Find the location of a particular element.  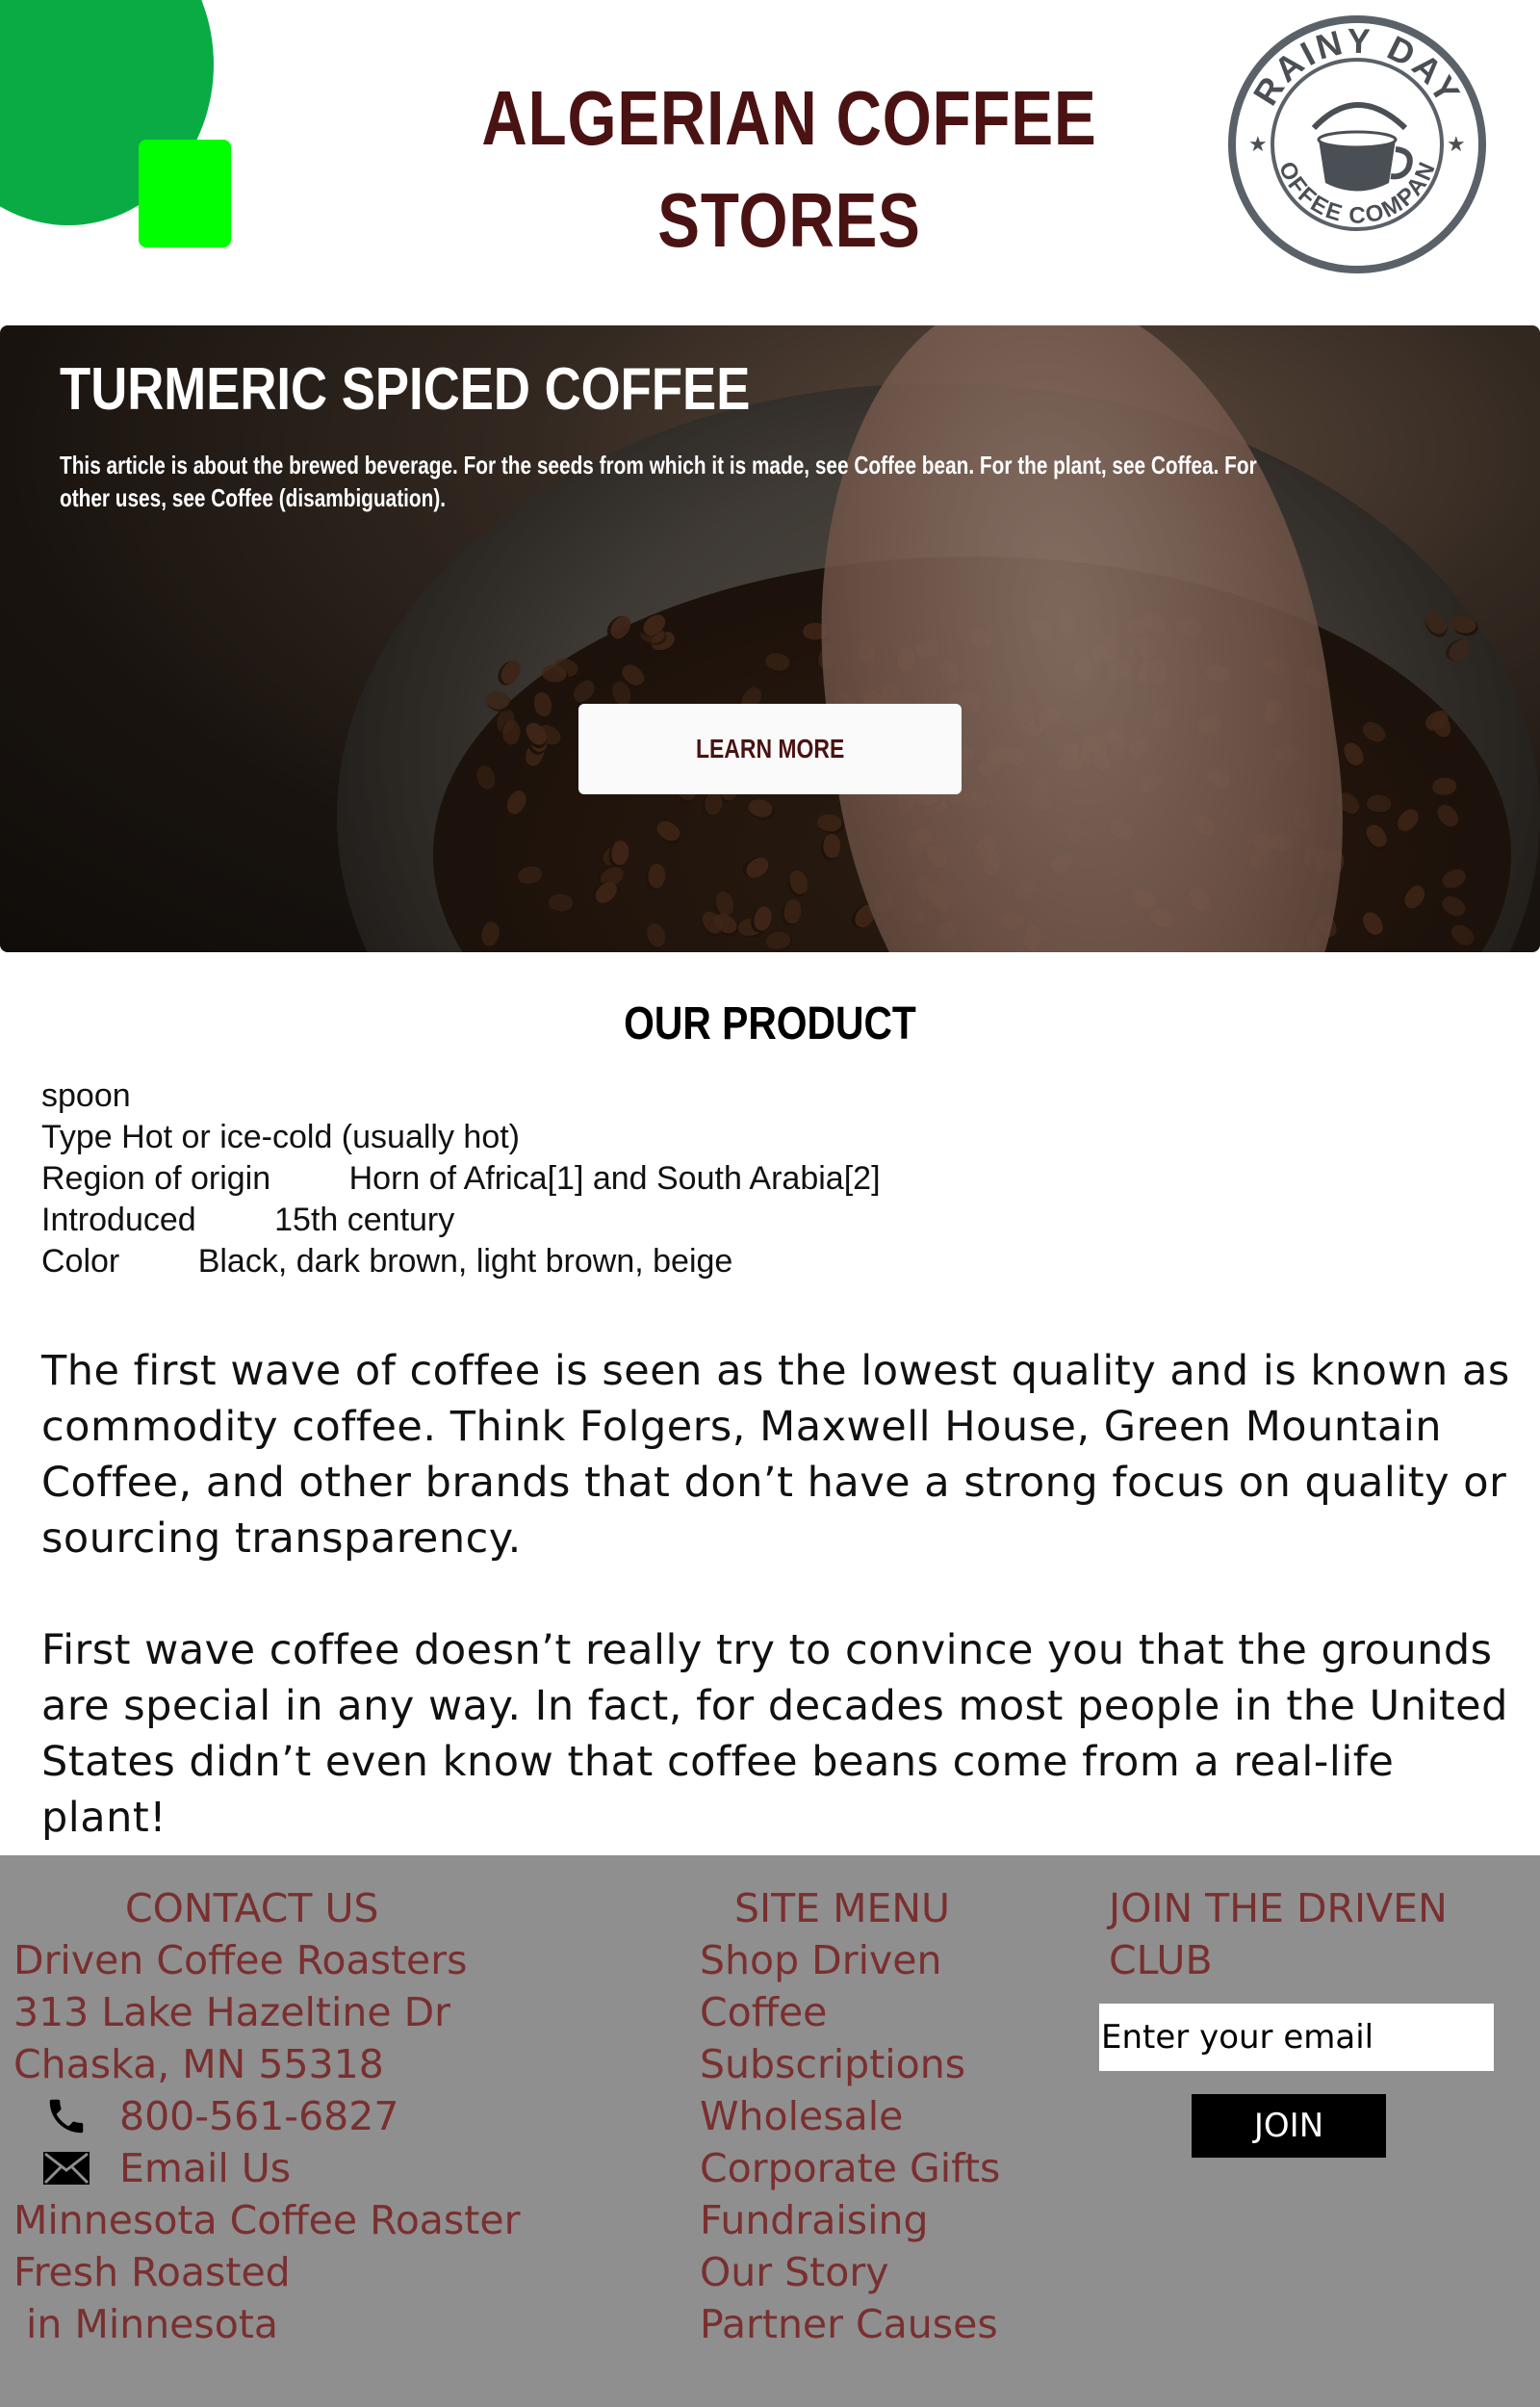

envelope-icon is located at coordinates (66, 2168).